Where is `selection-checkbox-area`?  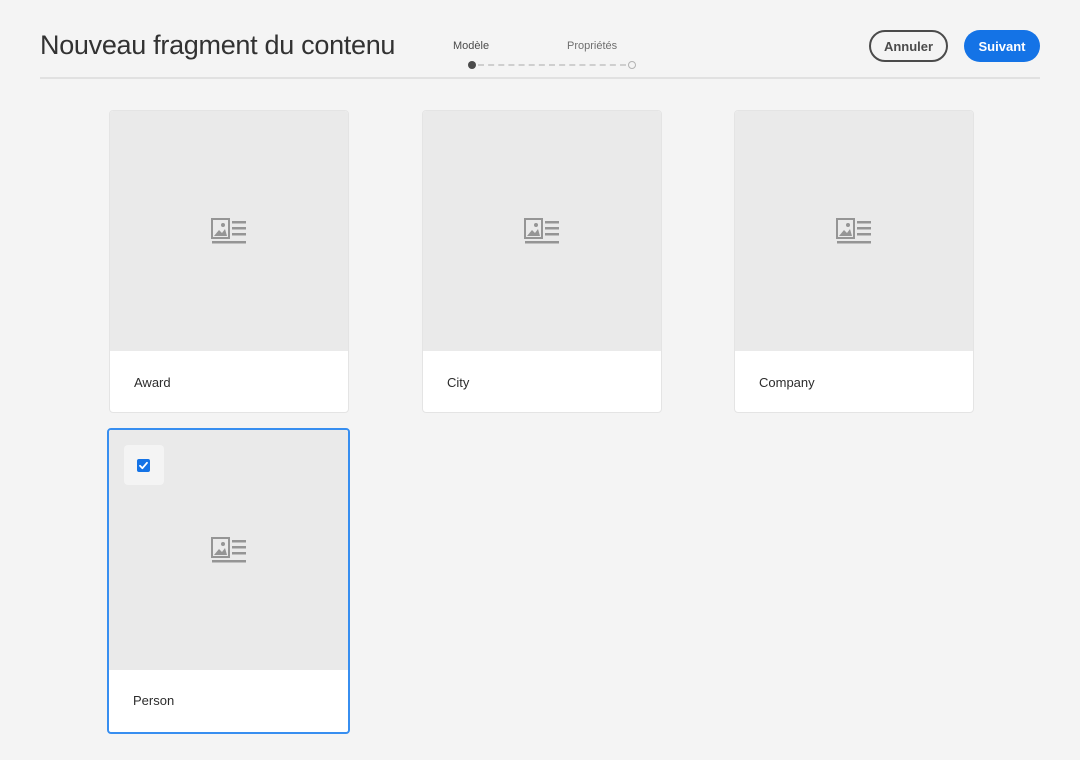
selection-checkbox-area is located at coordinates (144, 465).